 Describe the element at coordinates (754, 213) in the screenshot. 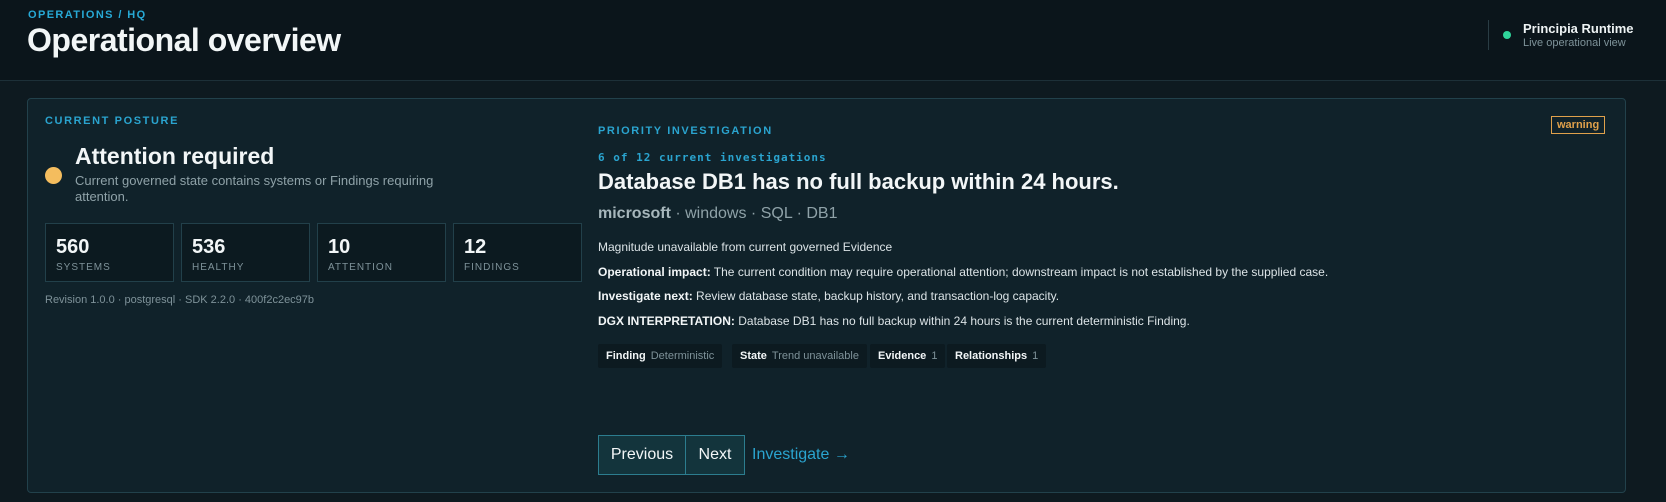

I see `source-details: · windows · SQL · DB1` at that location.